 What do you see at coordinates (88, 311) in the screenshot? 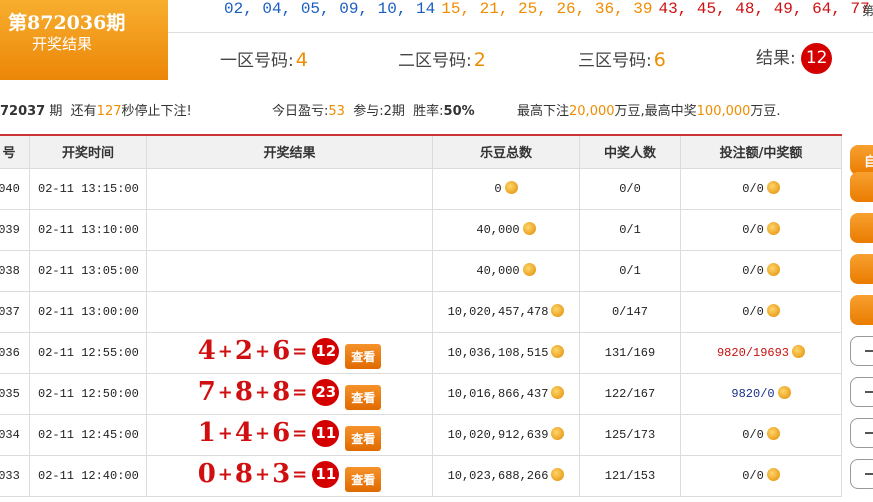
I see `row-time: 02-11 13:00:00` at bounding box center [88, 311].